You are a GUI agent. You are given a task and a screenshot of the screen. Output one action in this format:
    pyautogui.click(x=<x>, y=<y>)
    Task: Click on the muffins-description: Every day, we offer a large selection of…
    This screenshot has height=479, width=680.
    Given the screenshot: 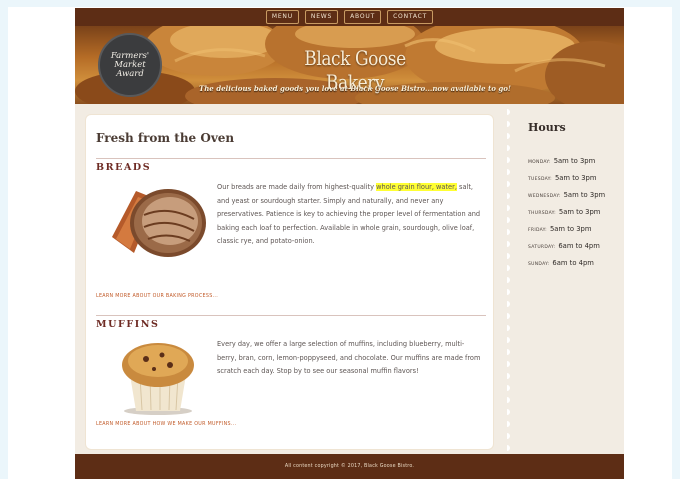 What is the action you would take?
    pyautogui.click(x=349, y=357)
    